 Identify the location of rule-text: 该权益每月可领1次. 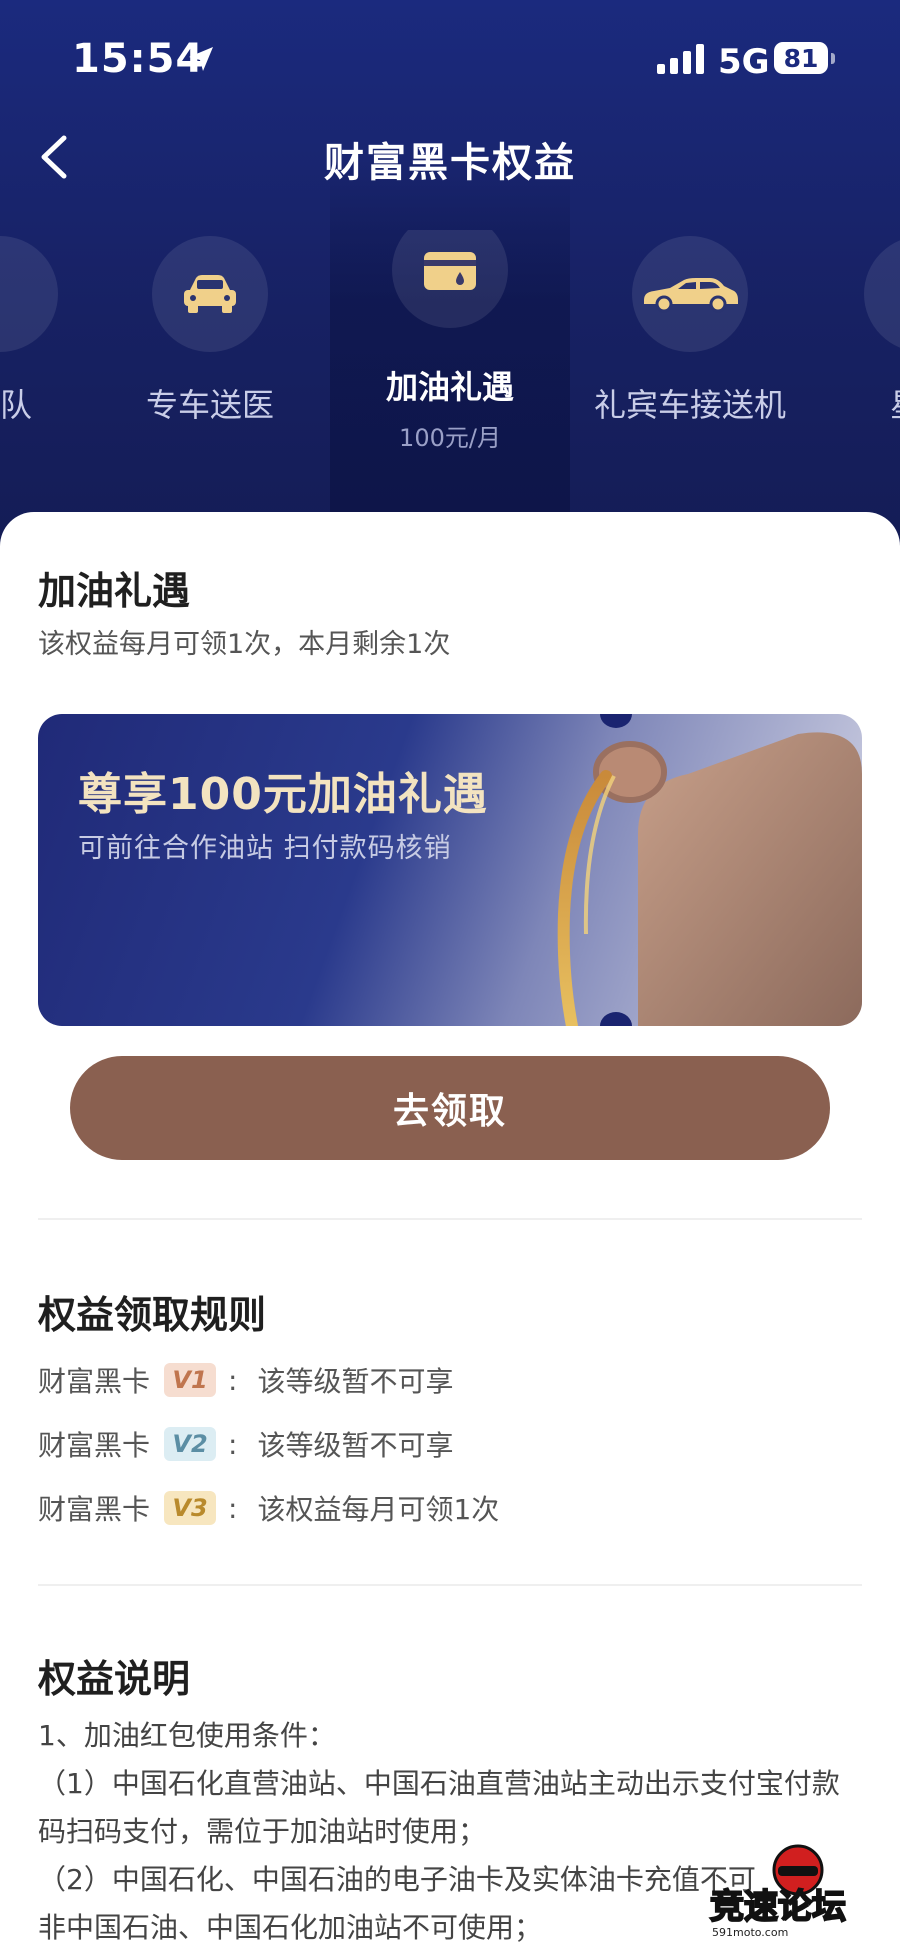
(378, 1509).